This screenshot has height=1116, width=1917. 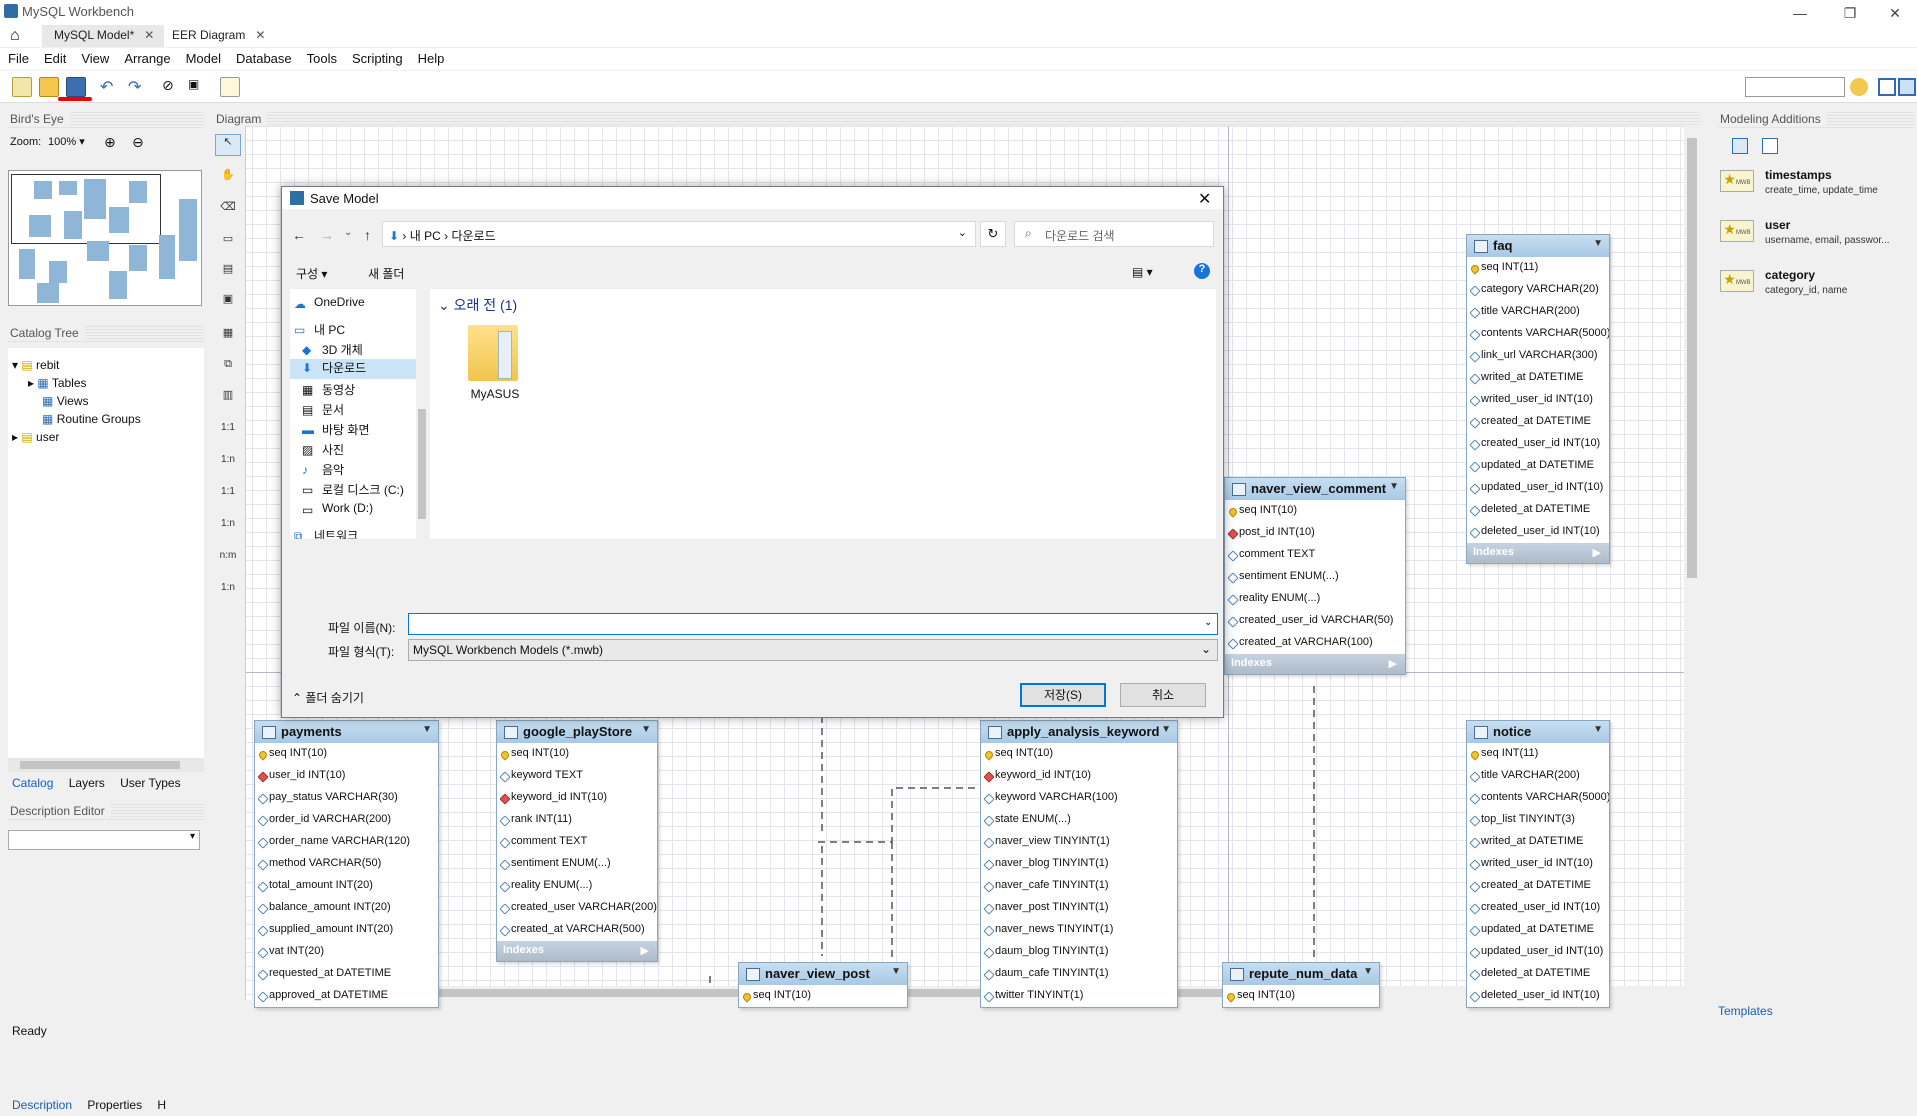 What do you see at coordinates (57, 383) in the screenshot?
I see `tree-node-tables: ▸ ▦ Tables` at bounding box center [57, 383].